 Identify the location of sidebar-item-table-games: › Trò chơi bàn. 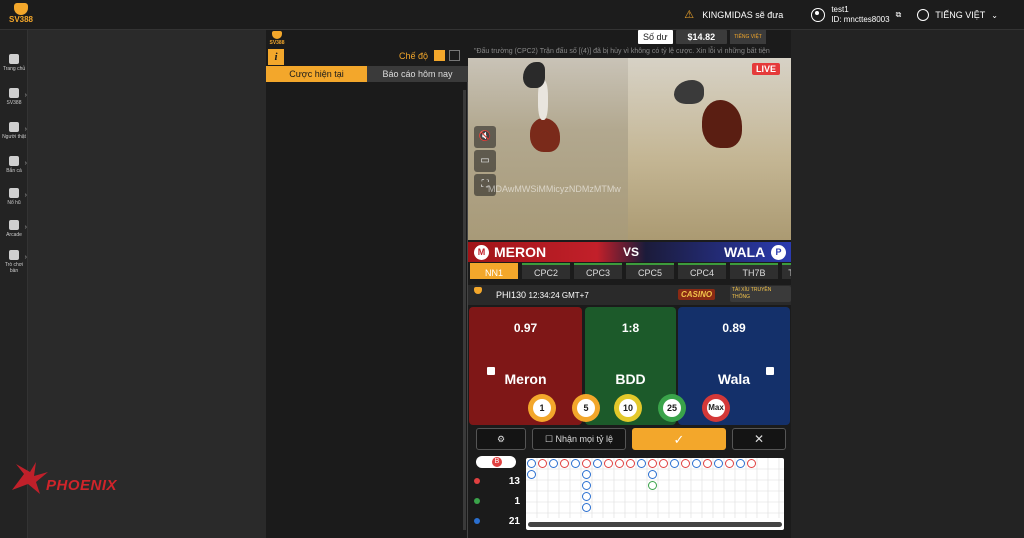
(14, 265).